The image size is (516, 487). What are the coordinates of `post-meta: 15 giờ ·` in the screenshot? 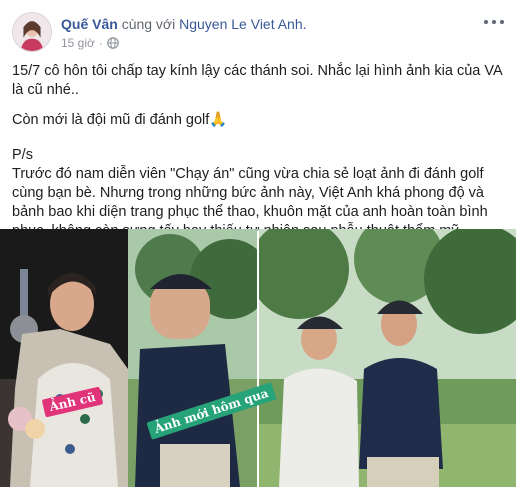 It's located at (90, 43).